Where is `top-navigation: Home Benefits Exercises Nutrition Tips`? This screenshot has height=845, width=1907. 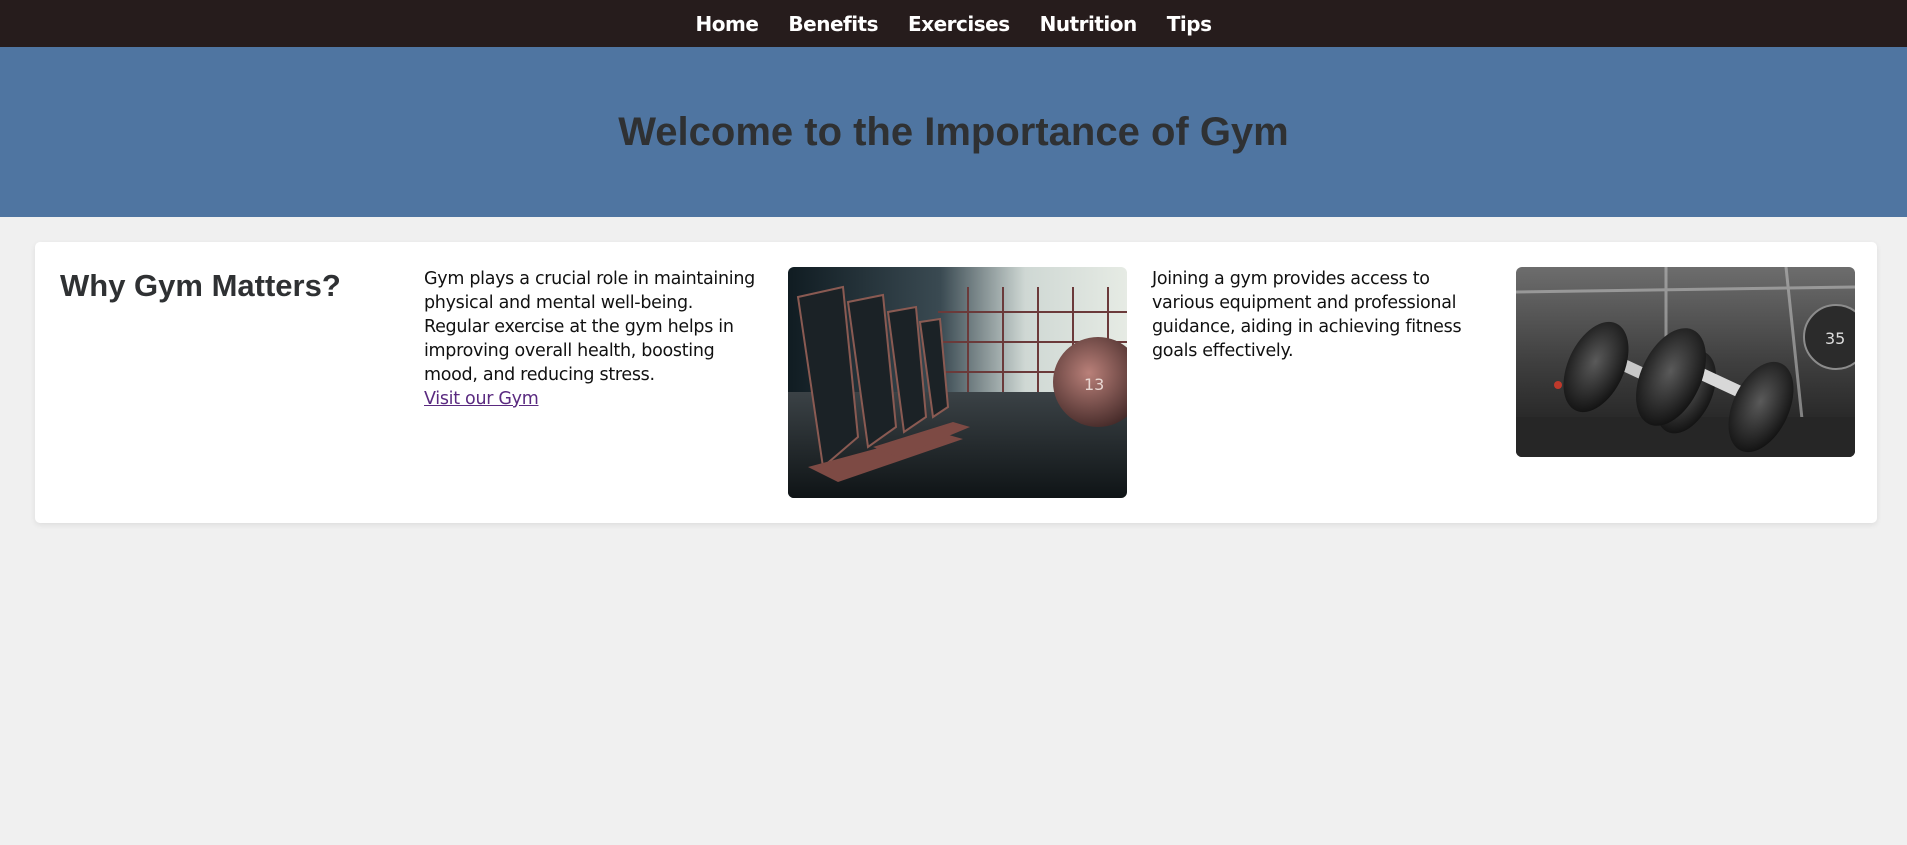 top-navigation: Home Benefits Exercises Nutrition Tips is located at coordinates (953, 23).